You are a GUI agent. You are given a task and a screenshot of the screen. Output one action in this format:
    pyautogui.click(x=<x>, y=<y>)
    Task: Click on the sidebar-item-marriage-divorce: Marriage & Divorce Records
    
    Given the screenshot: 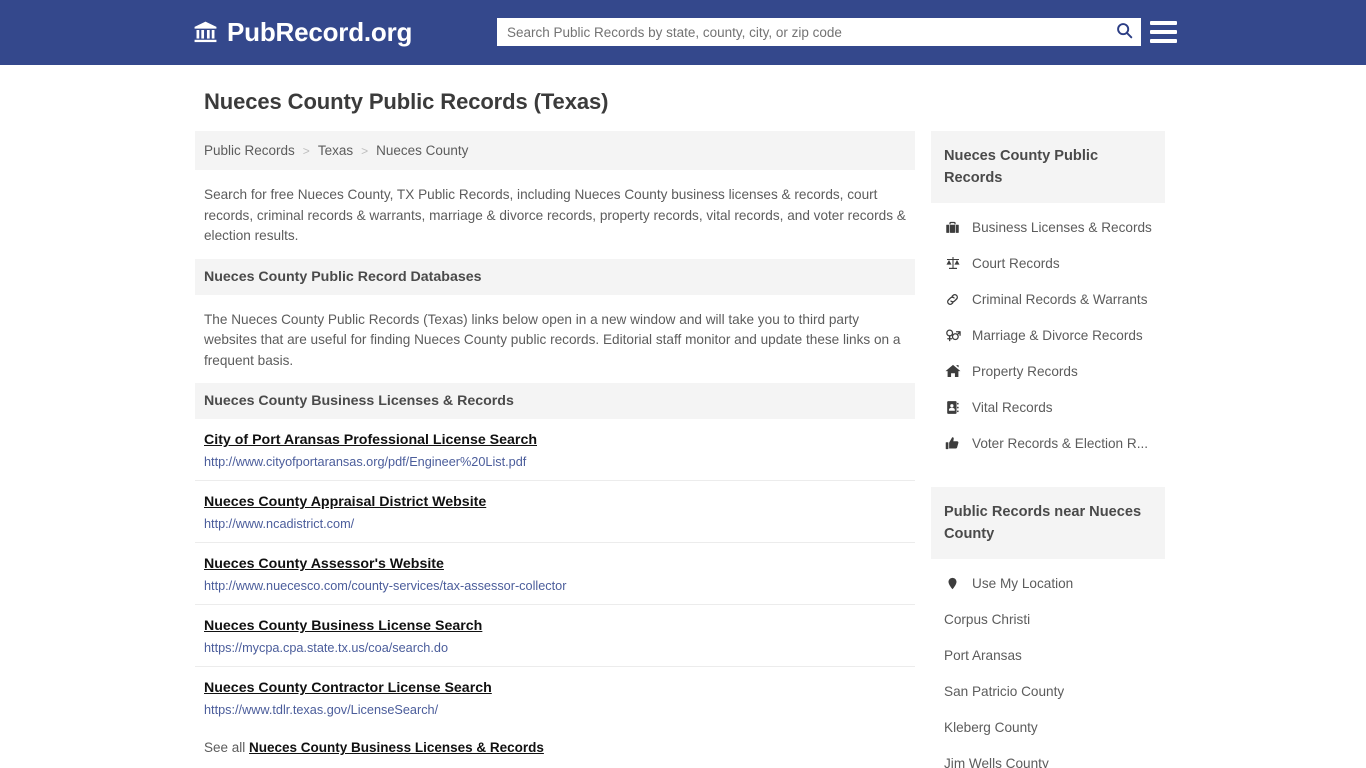 What is the action you would take?
    pyautogui.click(x=1048, y=335)
    